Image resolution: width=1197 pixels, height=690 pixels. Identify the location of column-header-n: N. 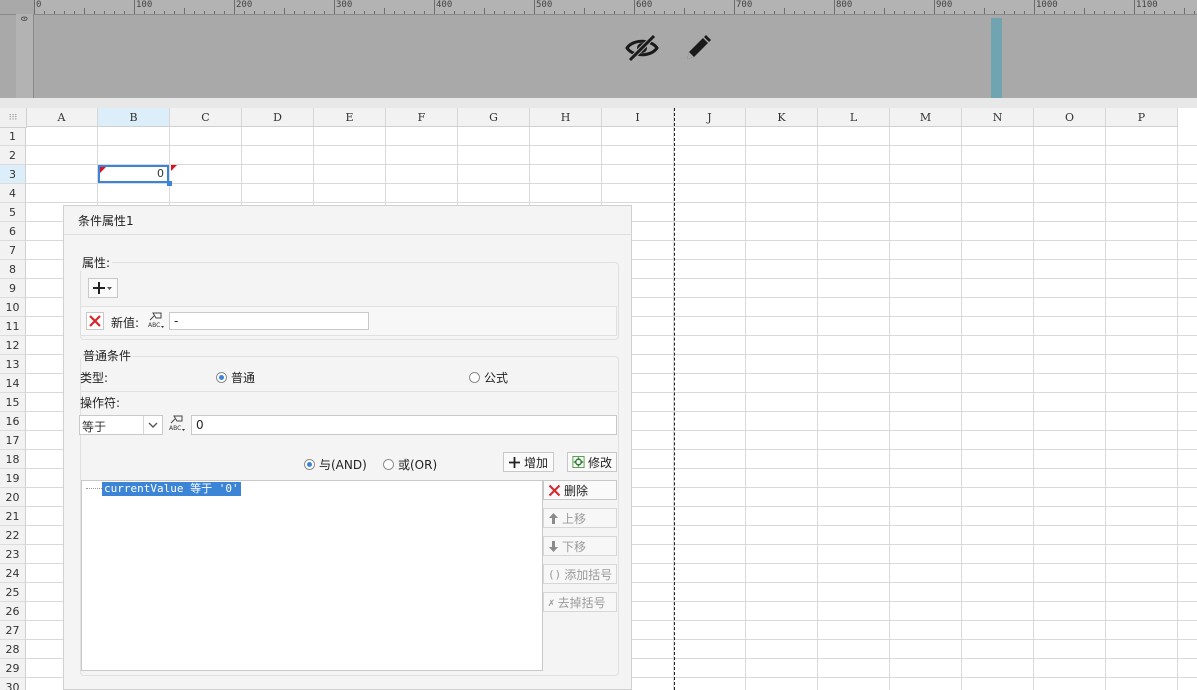
(998, 117).